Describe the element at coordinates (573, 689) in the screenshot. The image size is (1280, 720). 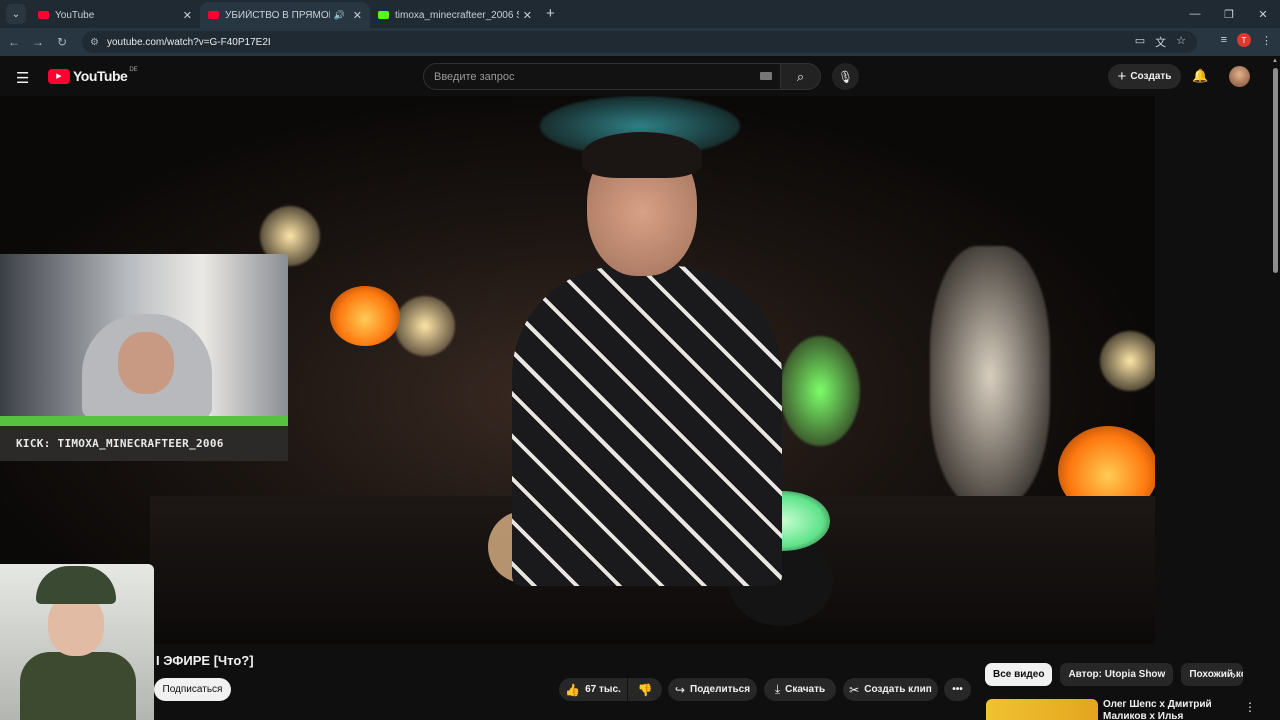
I see `thumbs-up-icon: 👍` at that location.